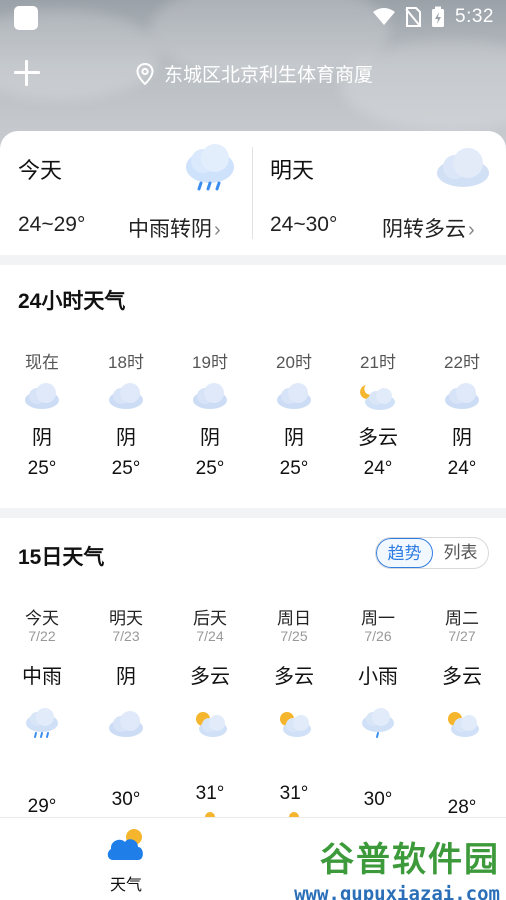 Image resolution: width=506 pixels, height=900 pixels. Describe the element at coordinates (125, 885) in the screenshot. I see `nav-weather-label: 天气` at that location.